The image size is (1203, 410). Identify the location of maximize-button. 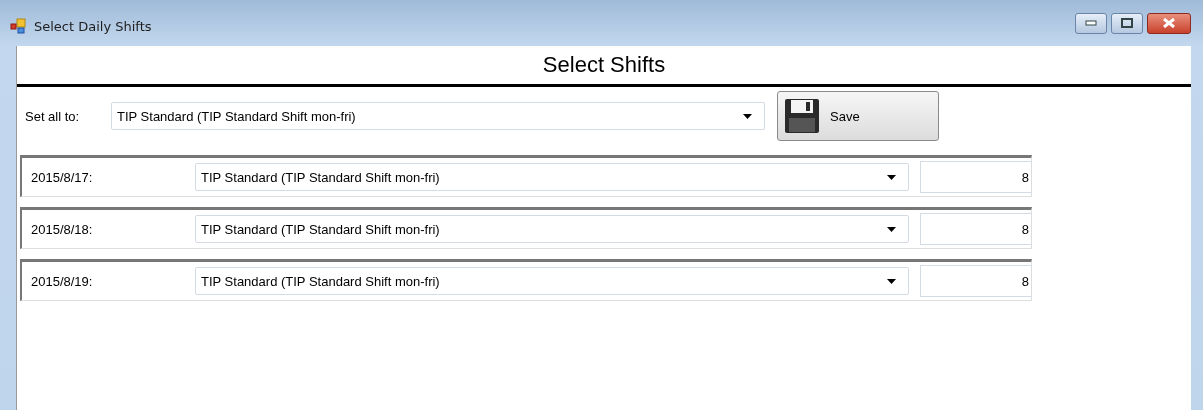
(1127, 23).